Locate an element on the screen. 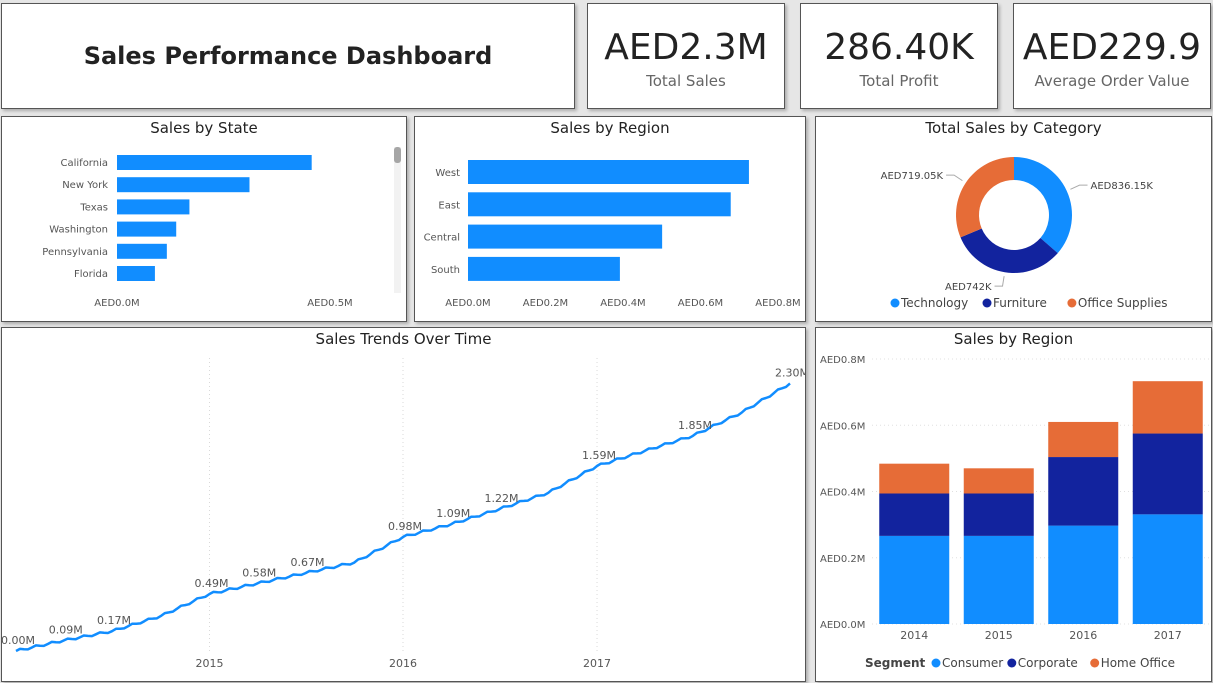  kpi-value: 286.40K is located at coordinates (899, 47).